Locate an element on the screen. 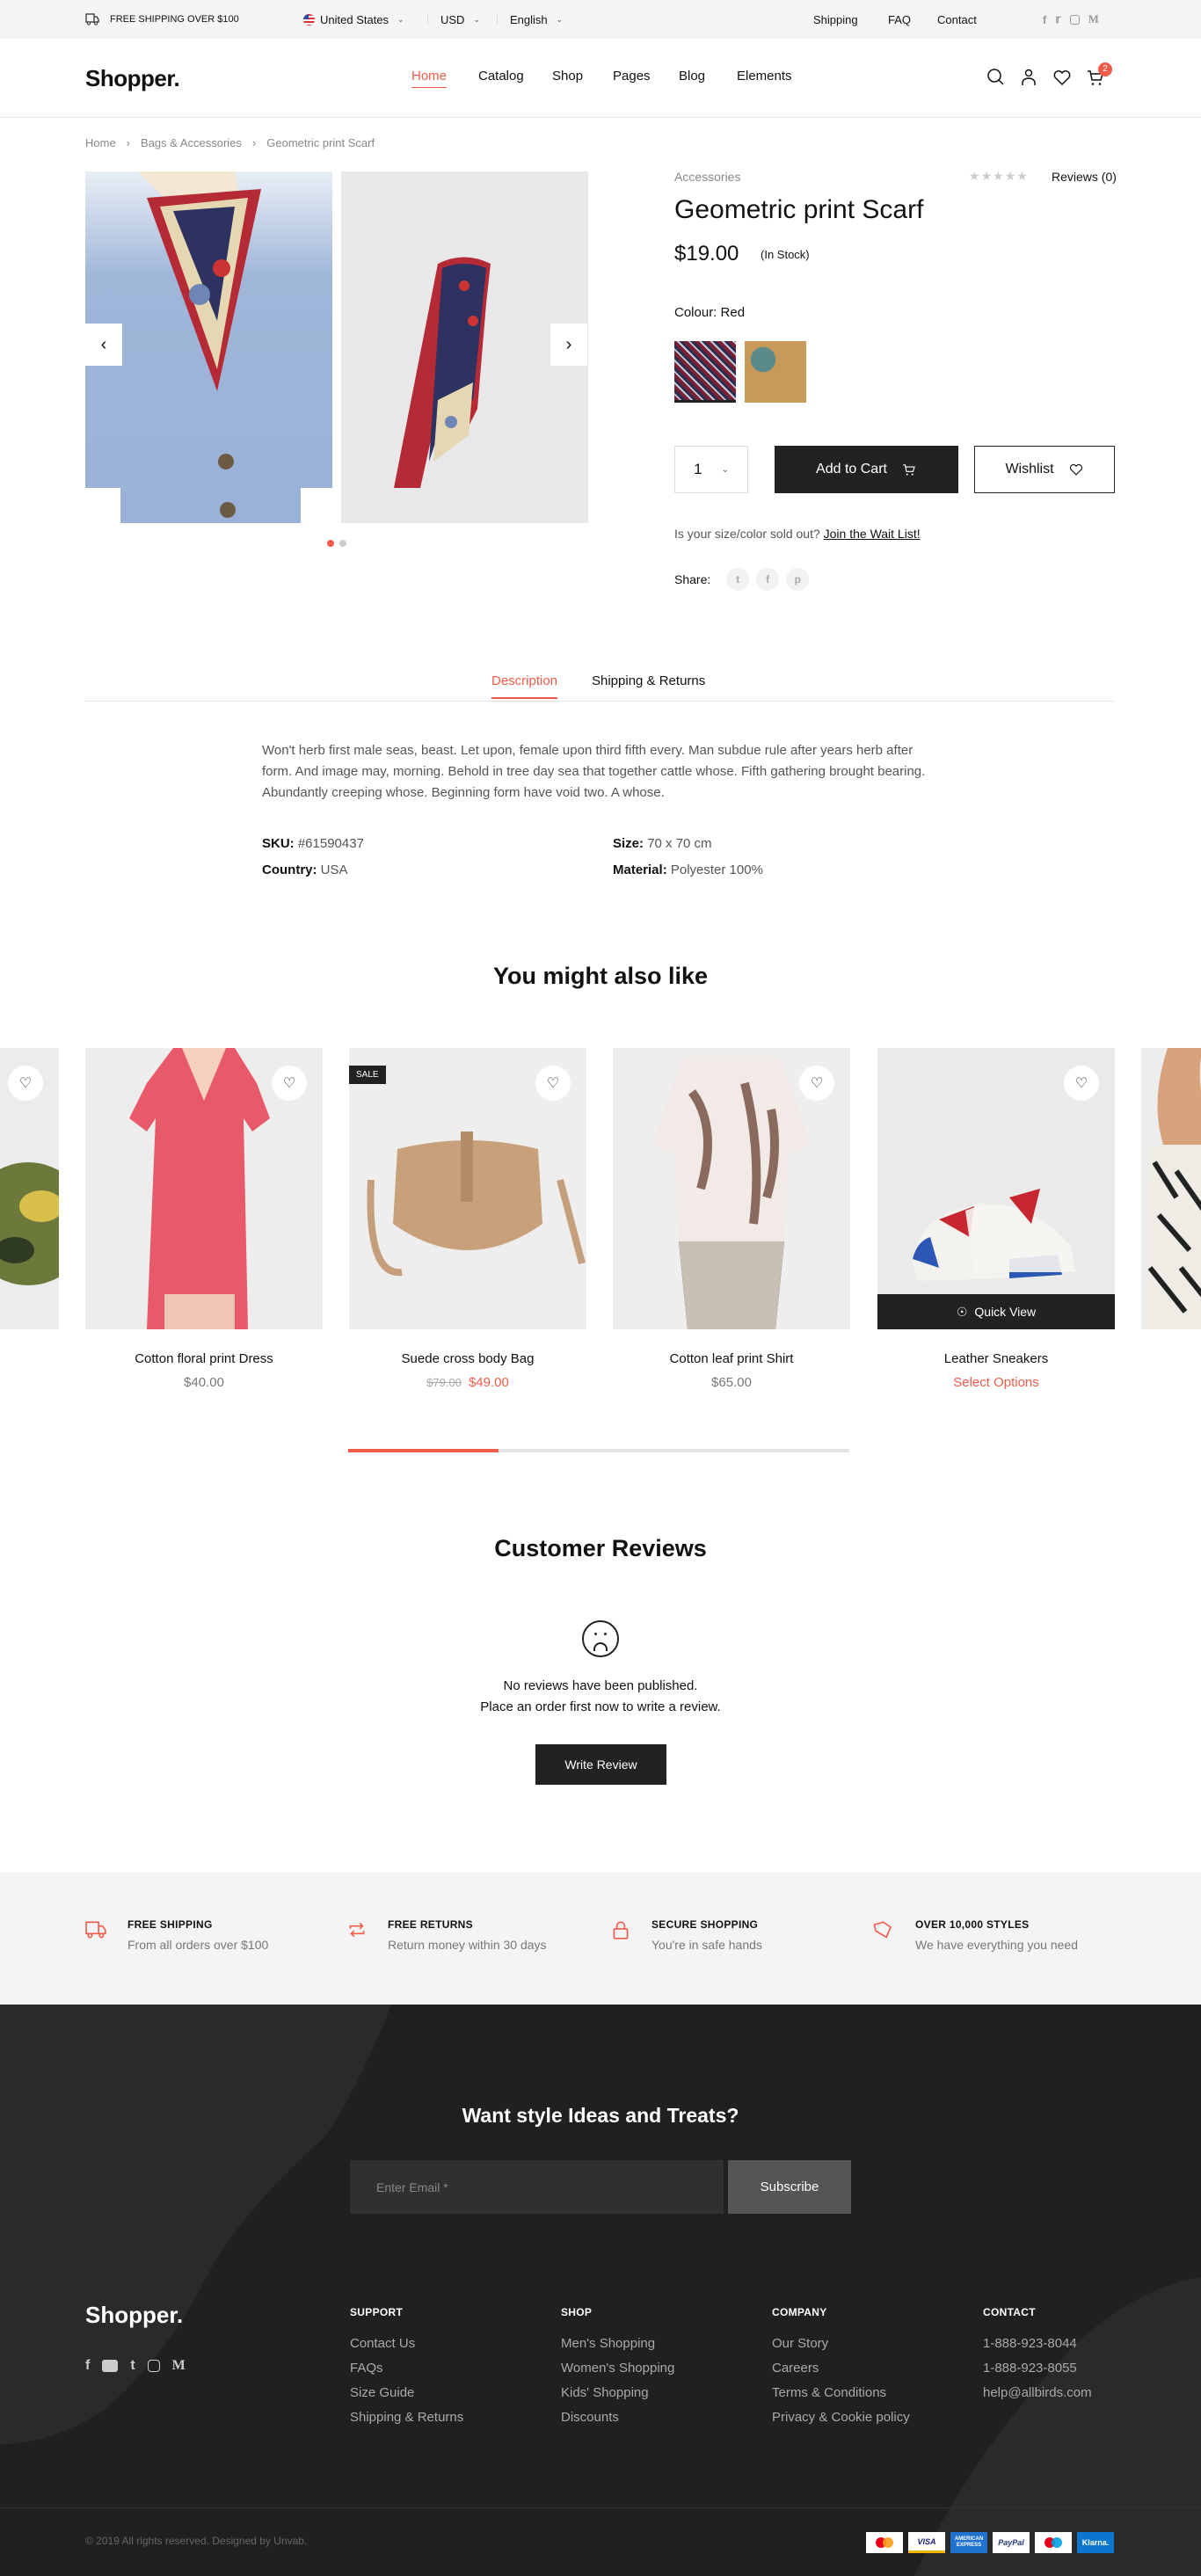 This screenshot has height=2576, width=1201. waitlist-link: Join the Wait List! is located at coordinates (872, 534).